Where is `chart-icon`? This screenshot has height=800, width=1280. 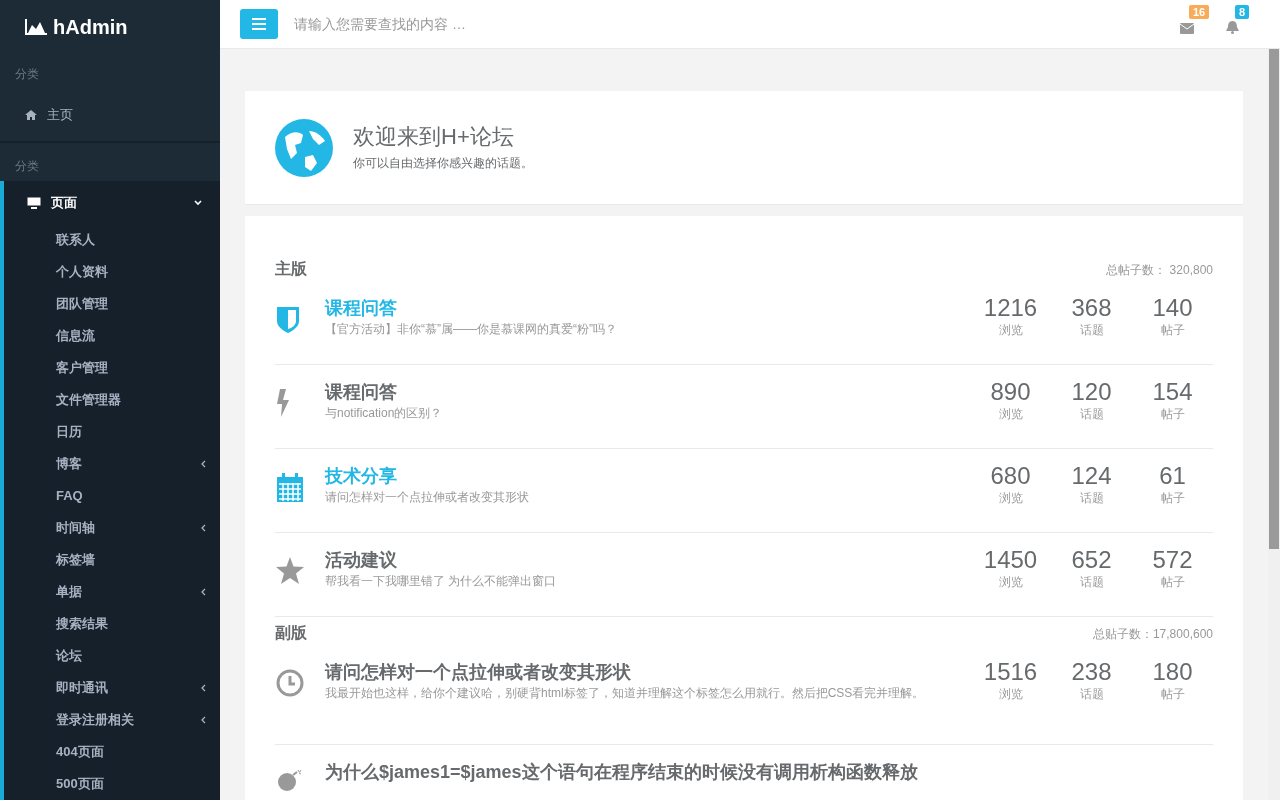 chart-icon is located at coordinates (36, 26).